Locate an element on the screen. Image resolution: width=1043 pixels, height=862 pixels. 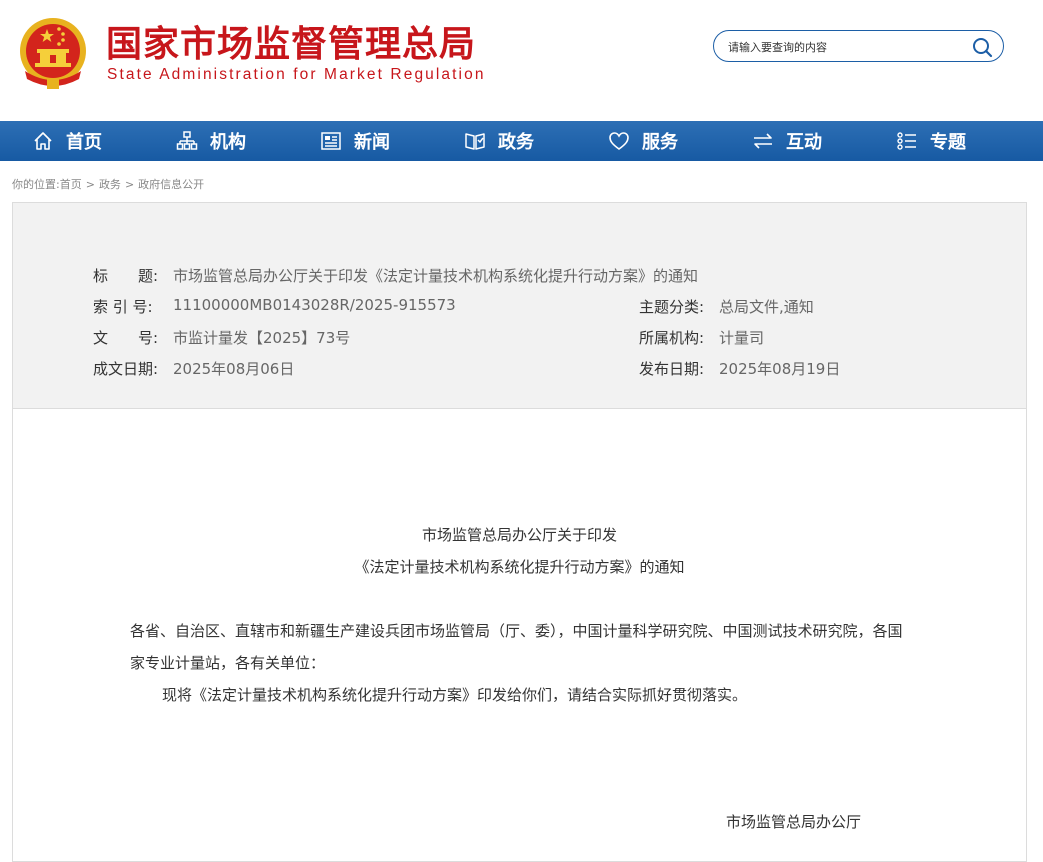
exchange-icon is located at coordinates (763, 141).